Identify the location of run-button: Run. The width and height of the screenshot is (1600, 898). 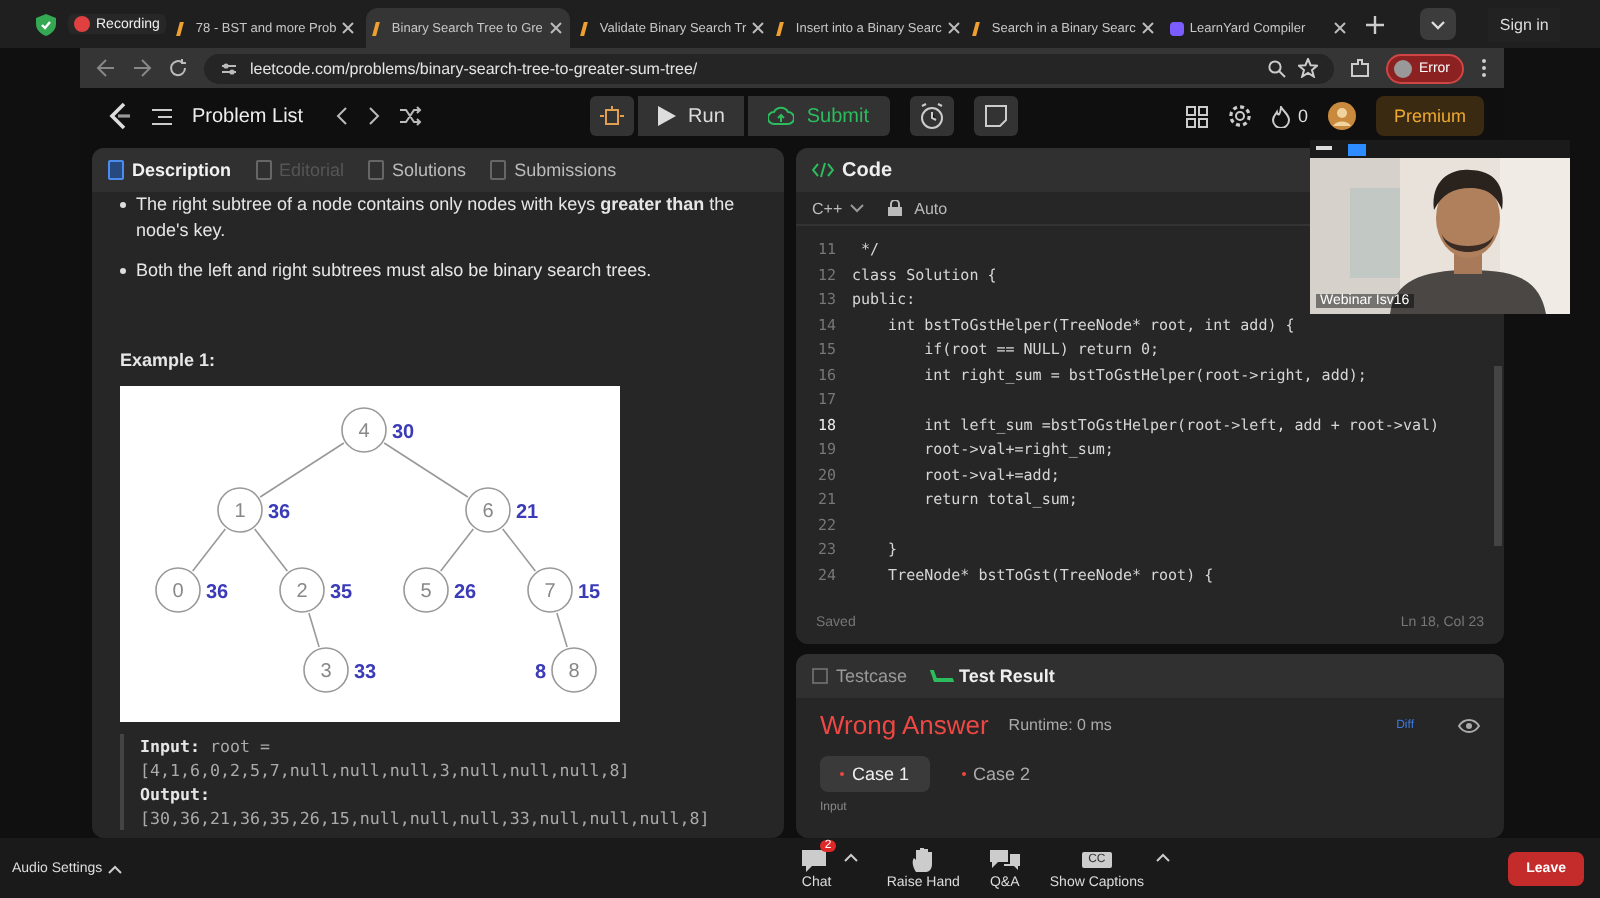
(691, 116).